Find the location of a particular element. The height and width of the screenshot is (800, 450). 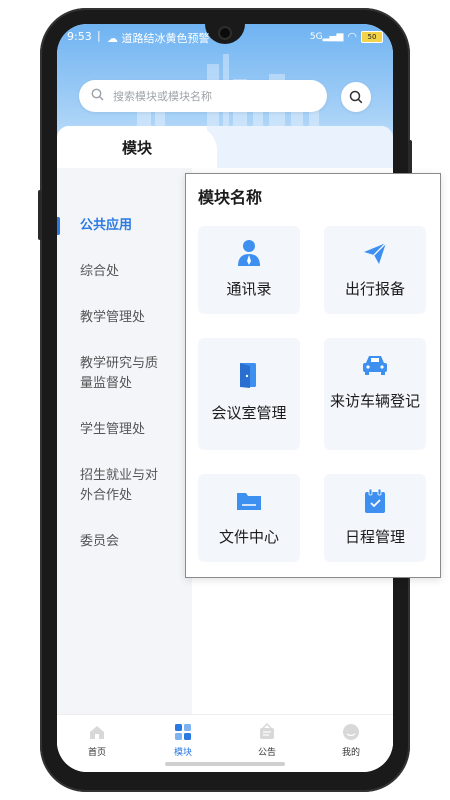

tab-notices-label: 公告 is located at coordinates (266, 753).